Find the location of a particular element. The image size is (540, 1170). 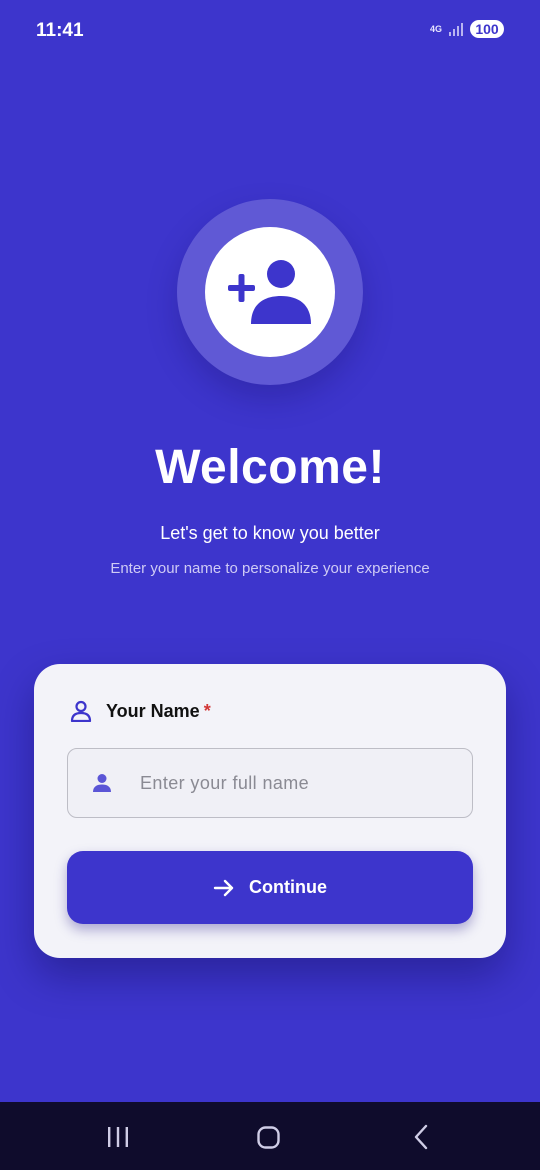

required-indicator: * is located at coordinates (207, 710).